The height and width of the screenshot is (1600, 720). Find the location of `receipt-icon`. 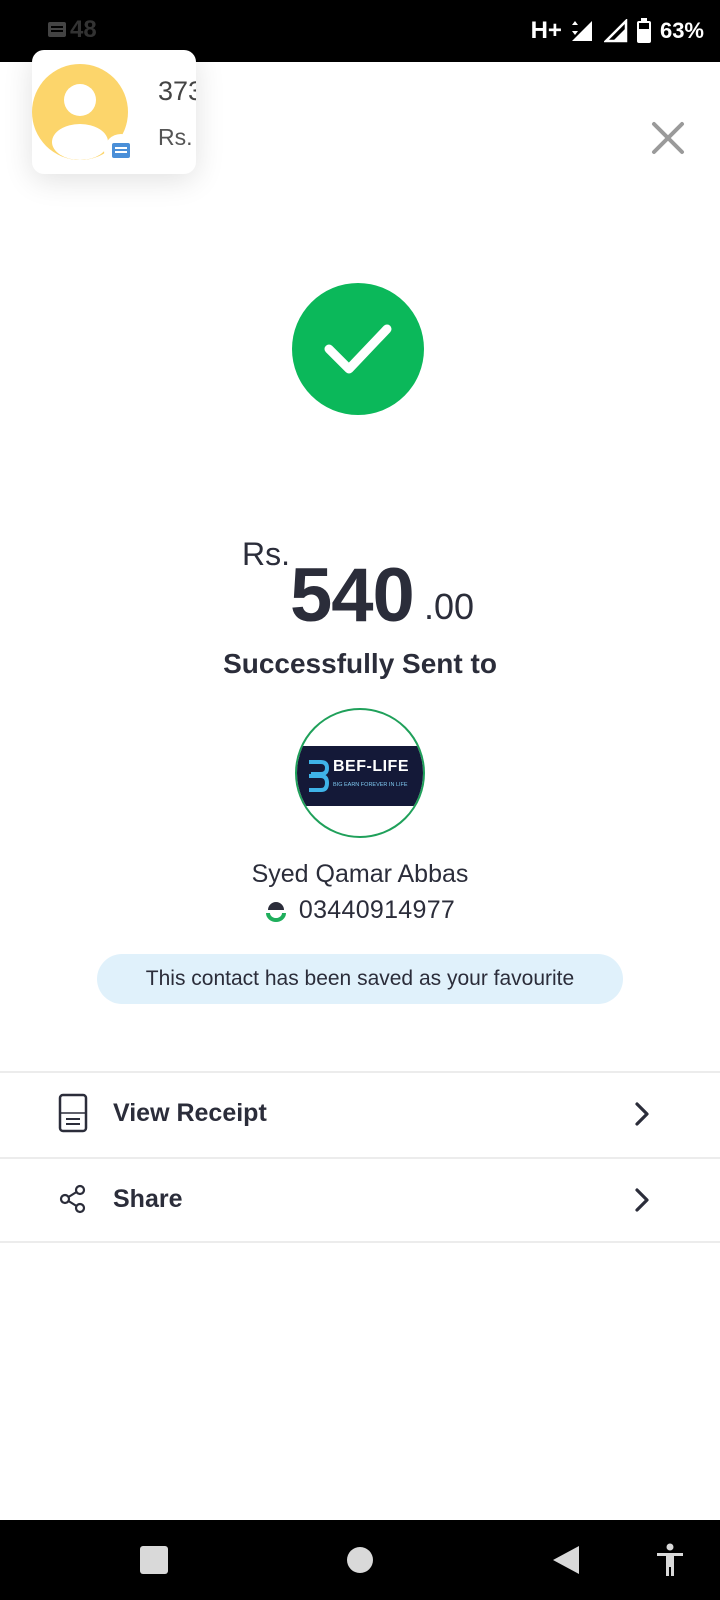

receipt-icon is located at coordinates (73, 1113).